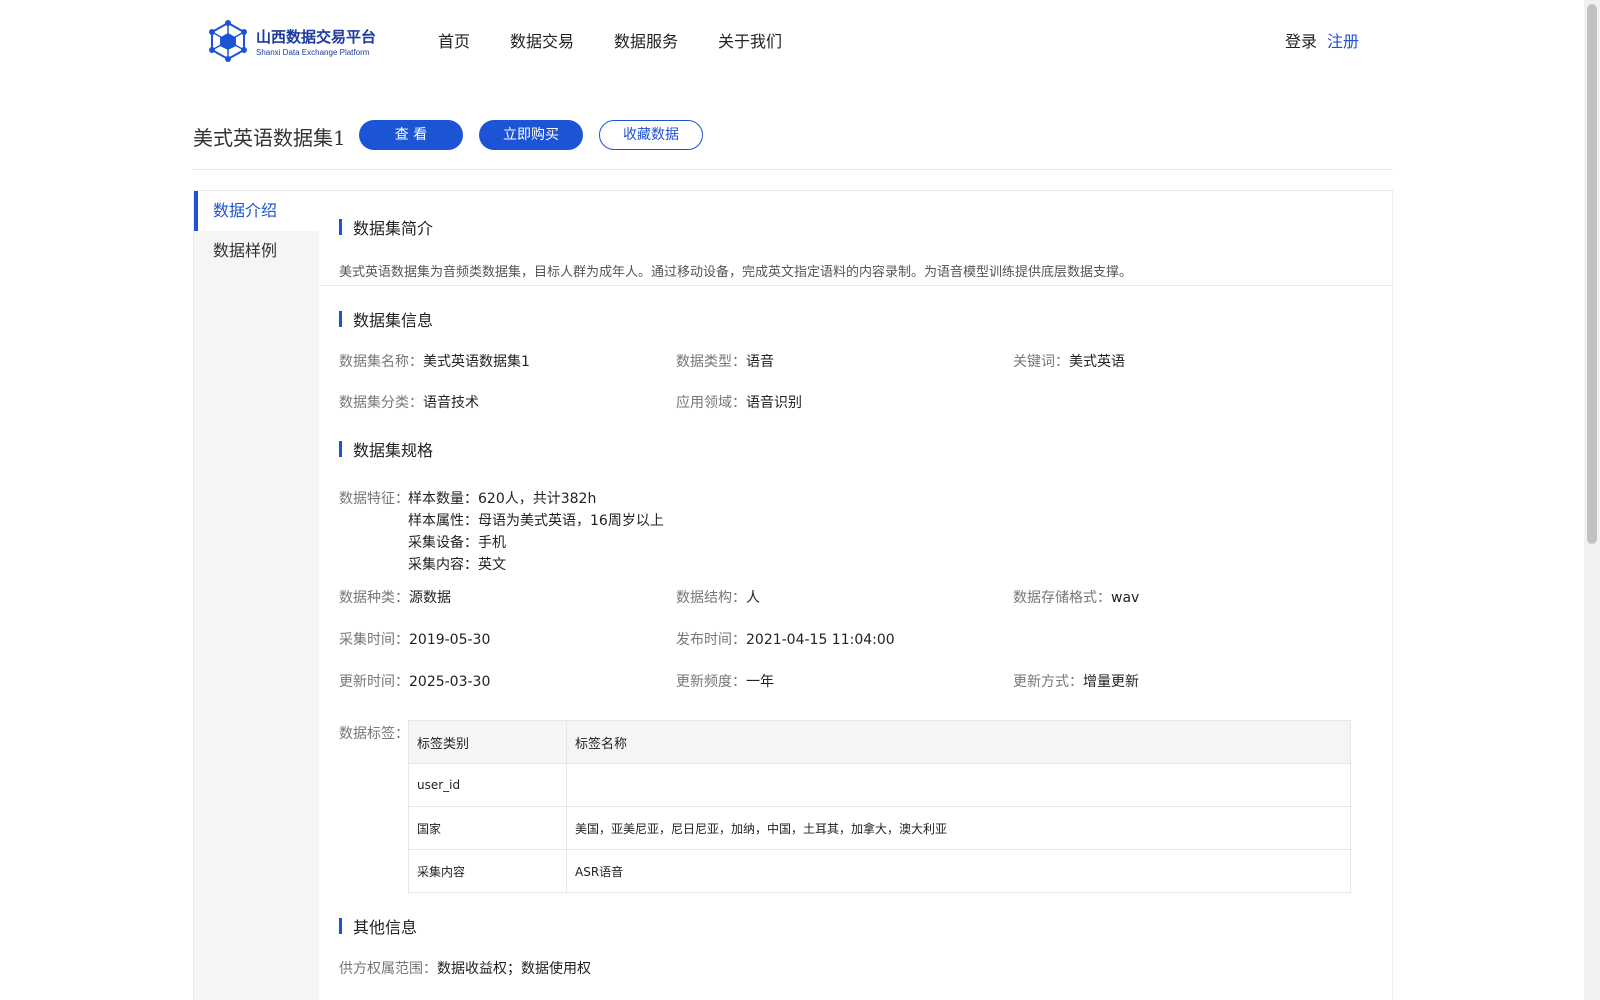 The width and height of the screenshot is (1600, 1000). I want to click on field-collect-time: 采集时间：2019-05-30, so click(414, 639).